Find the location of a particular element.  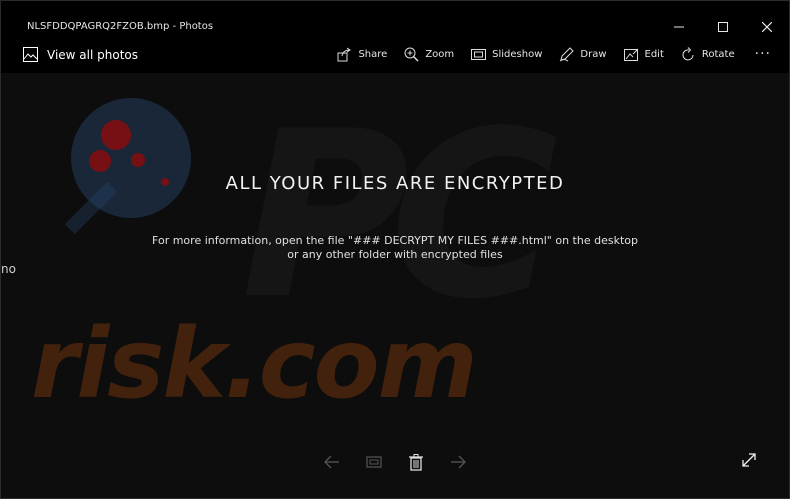

edit-button: Edit is located at coordinates (643, 54).